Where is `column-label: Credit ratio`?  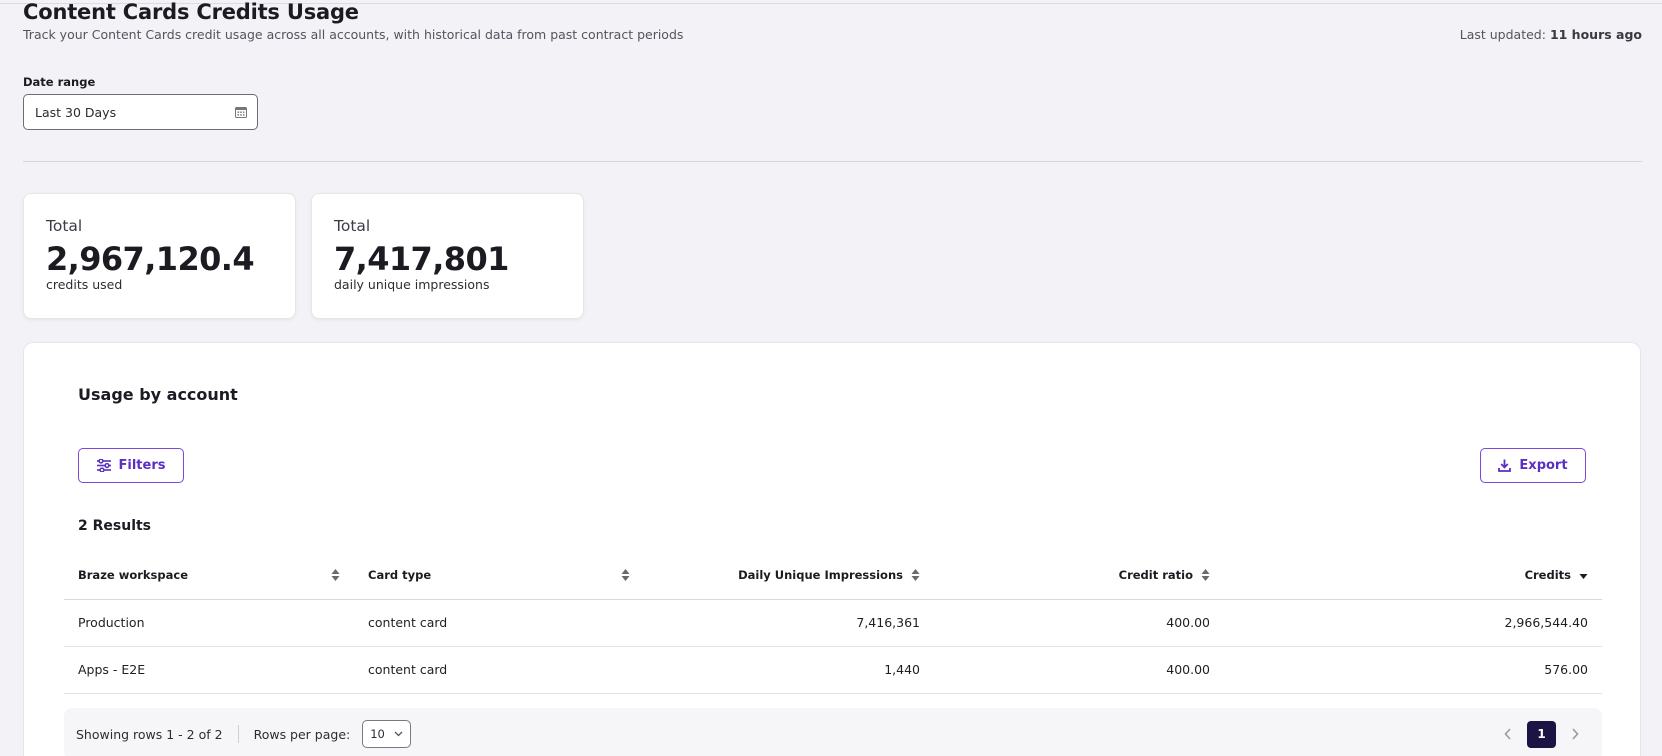 column-label: Credit ratio is located at coordinates (1155, 574).